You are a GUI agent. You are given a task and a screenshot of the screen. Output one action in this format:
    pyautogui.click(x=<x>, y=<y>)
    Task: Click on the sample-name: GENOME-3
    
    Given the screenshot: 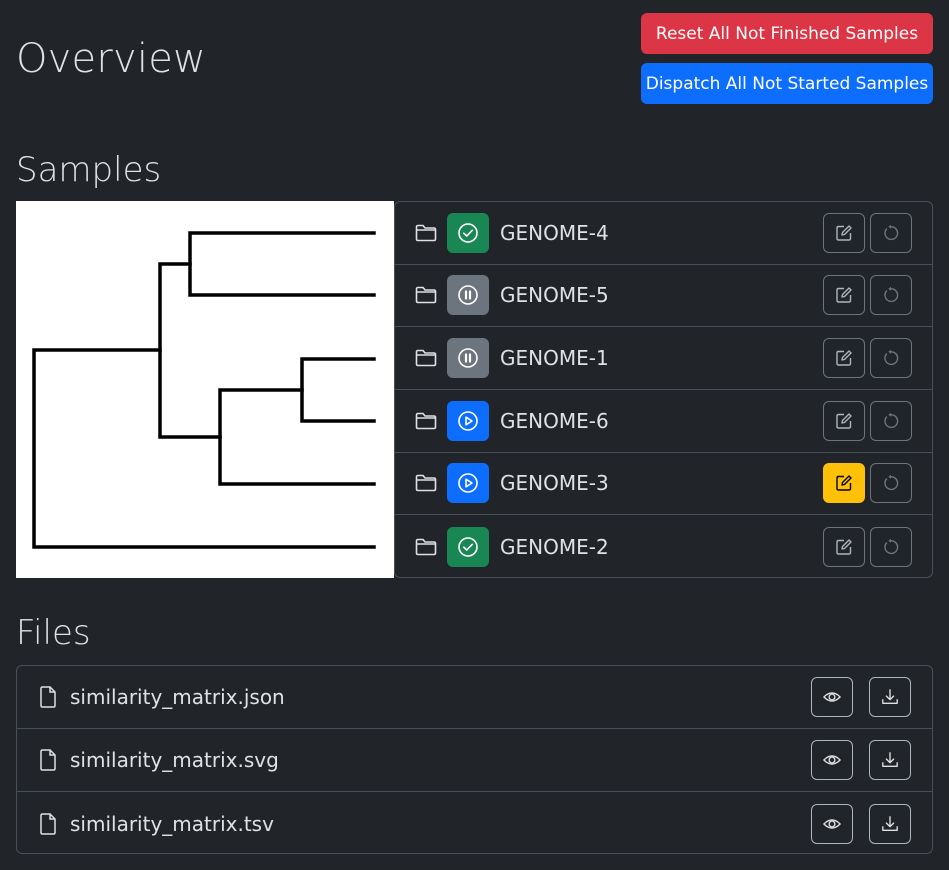 What is the action you would take?
    pyautogui.click(x=554, y=483)
    